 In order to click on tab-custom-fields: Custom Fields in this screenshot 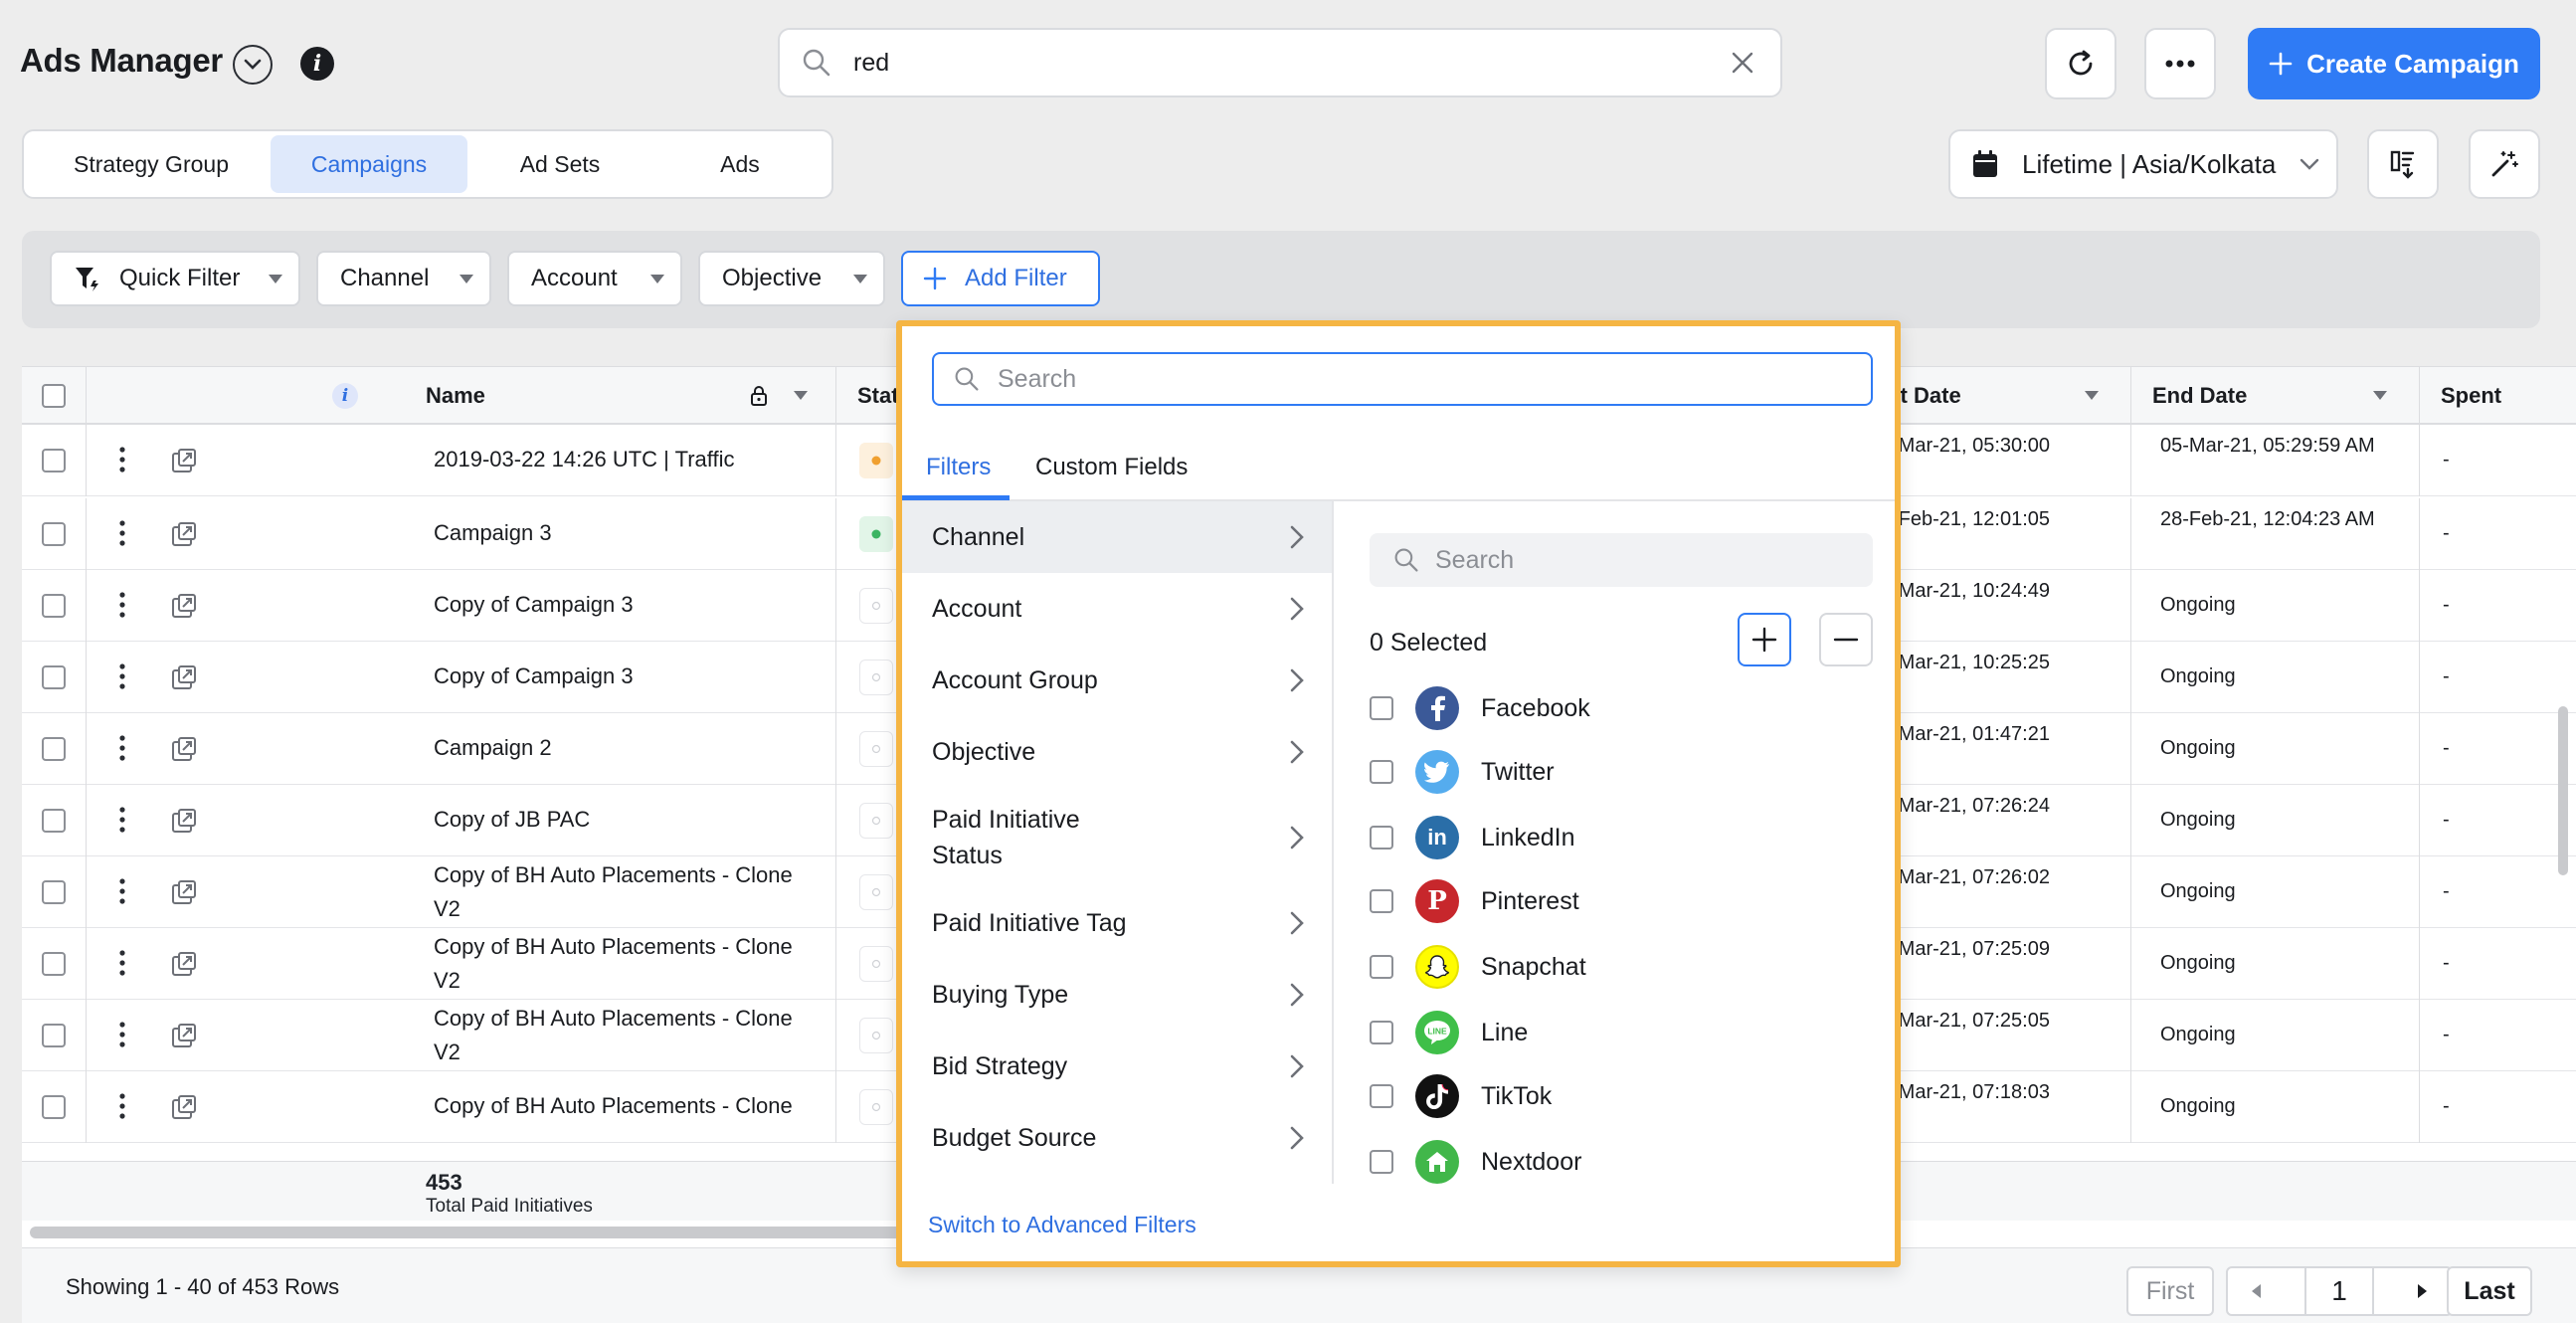, I will do `click(1111, 468)`.